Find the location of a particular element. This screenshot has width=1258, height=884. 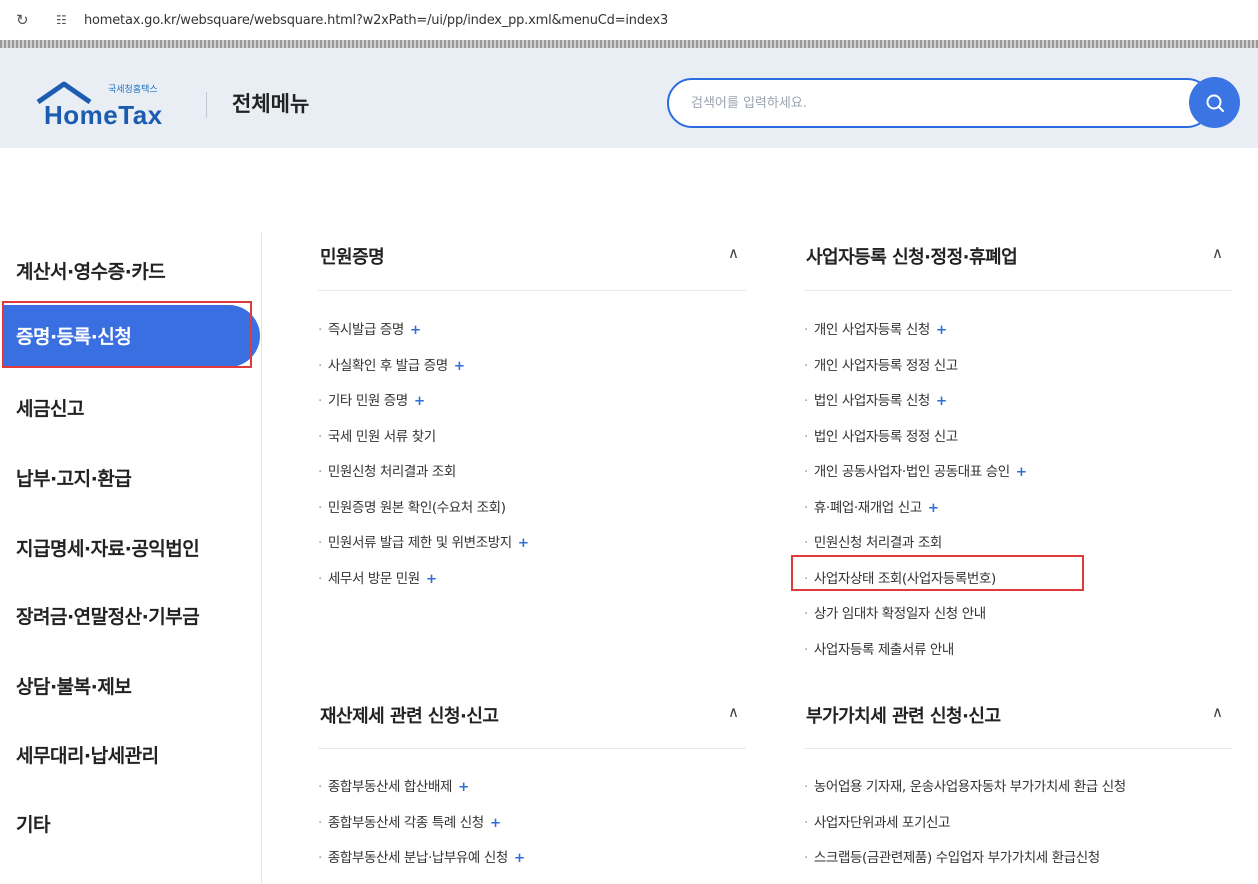

list-item-label: 법인 사업자등록 정정 신고 is located at coordinates (885, 436).